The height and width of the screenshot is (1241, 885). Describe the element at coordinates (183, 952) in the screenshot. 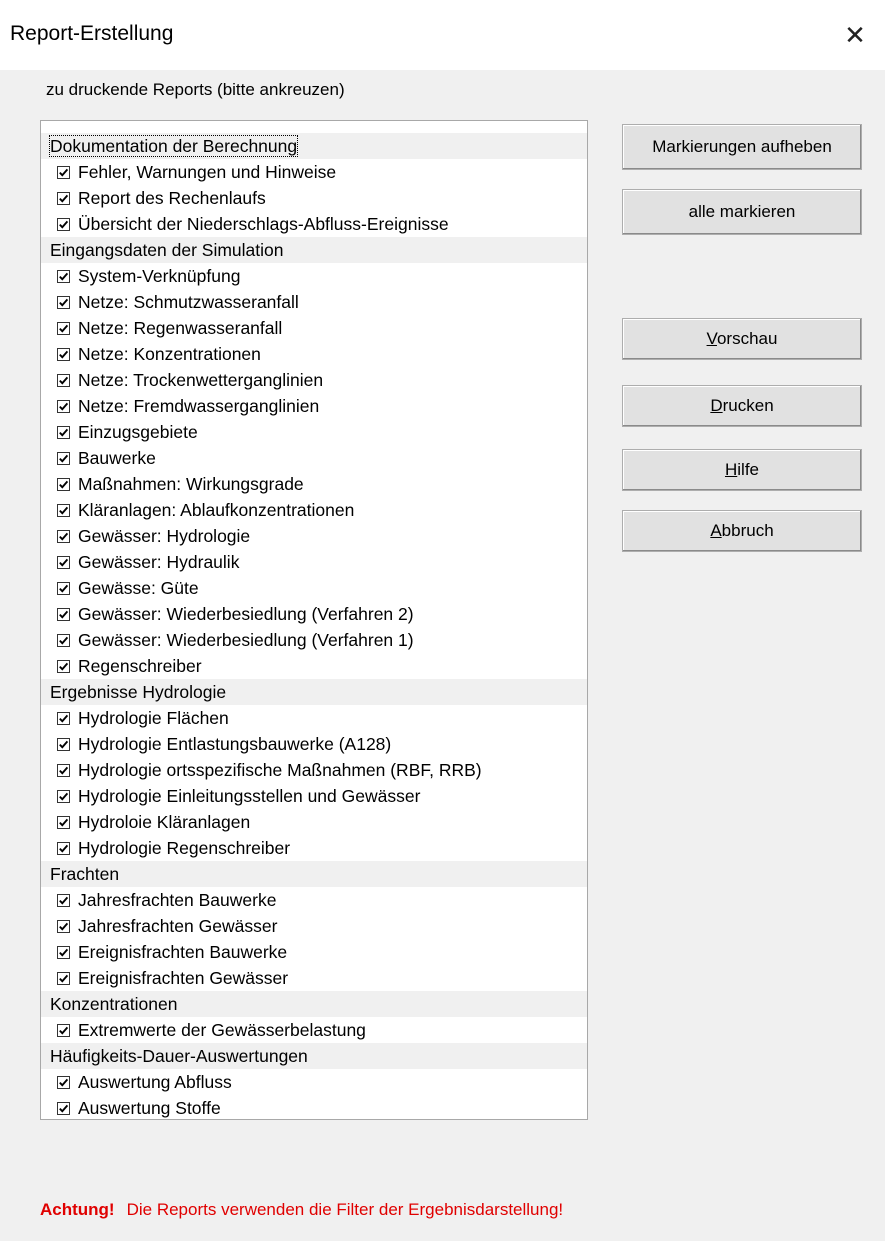

I see `report-item-label: Ereignisfrachten Bauwerke` at that location.